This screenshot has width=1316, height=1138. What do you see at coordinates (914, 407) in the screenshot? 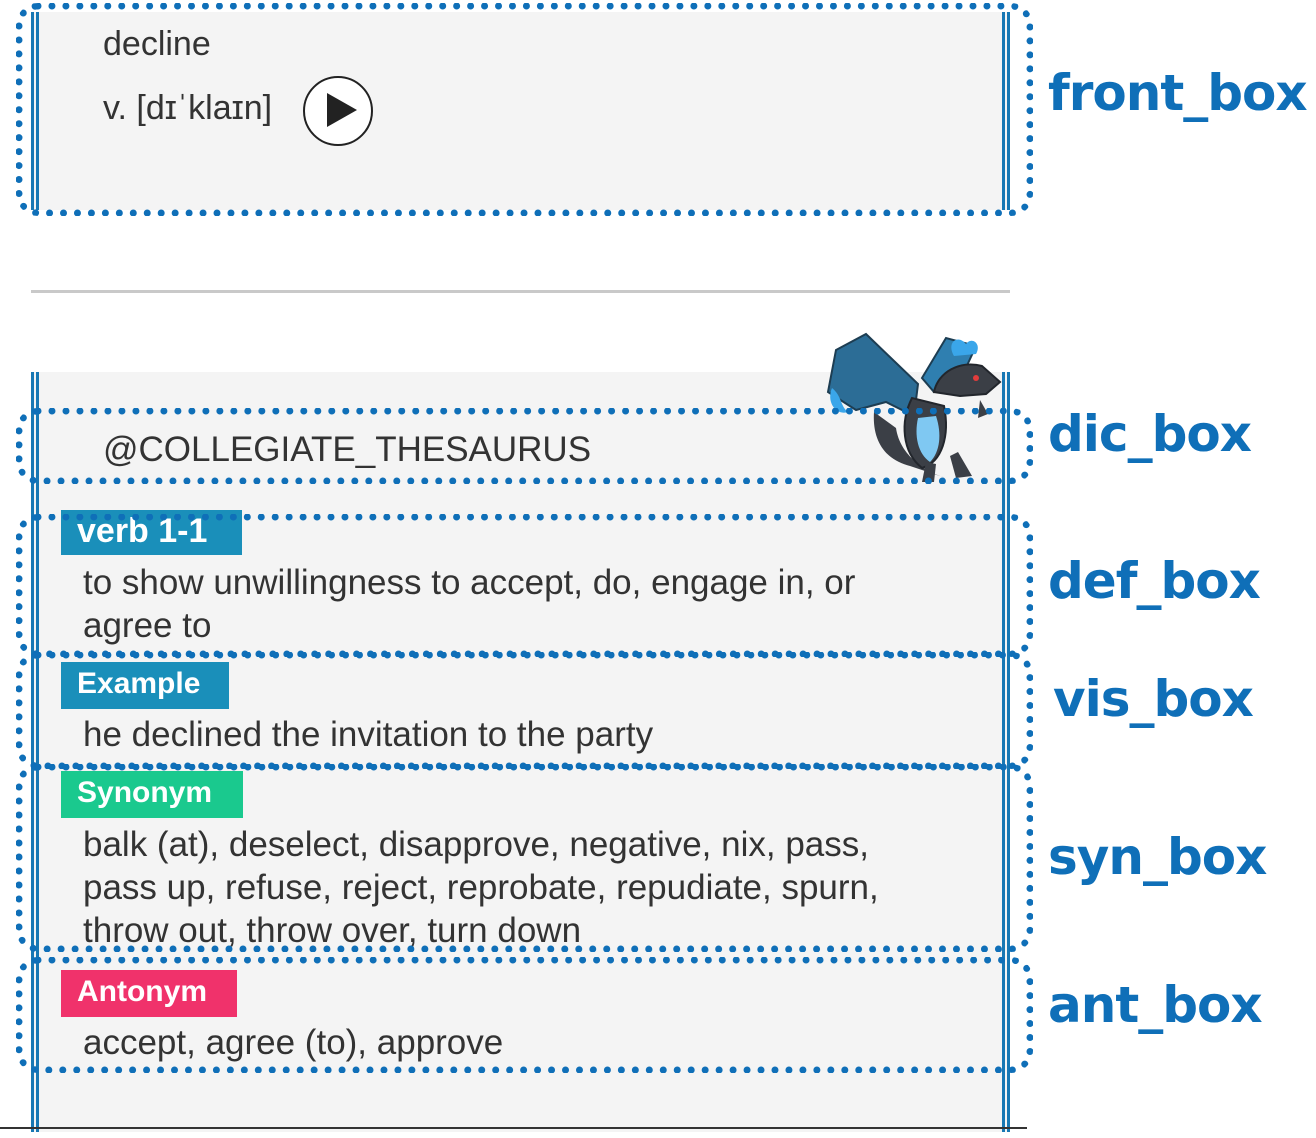
I see `dragon-mascot-icon` at bounding box center [914, 407].